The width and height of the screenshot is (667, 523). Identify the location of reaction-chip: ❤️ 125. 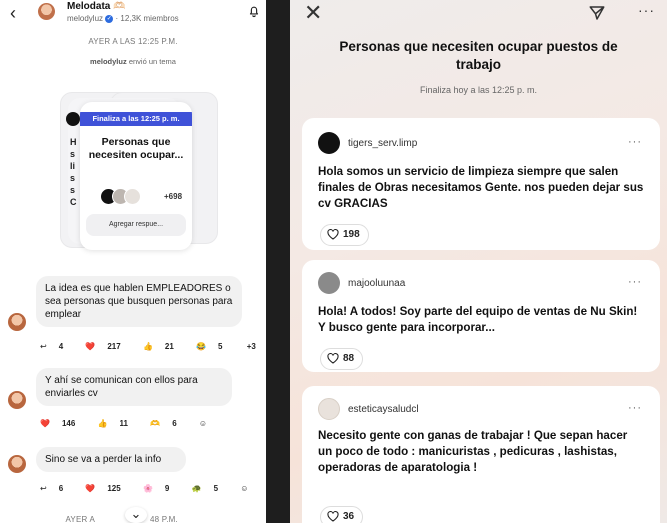
(107, 488).